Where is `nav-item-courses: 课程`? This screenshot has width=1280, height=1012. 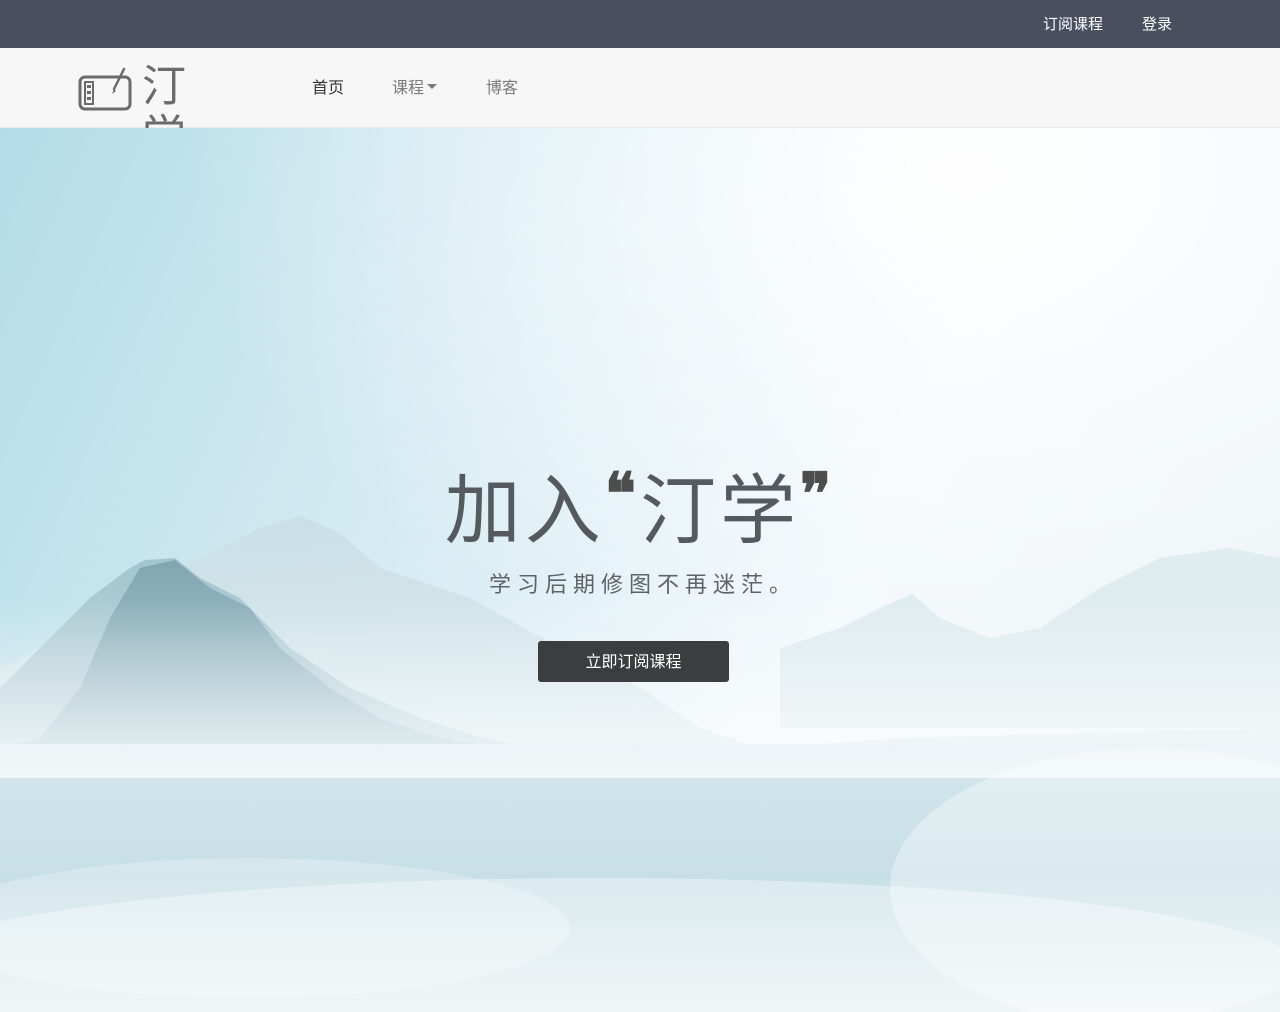 nav-item-courses: 课程 is located at coordinates (415, 88).